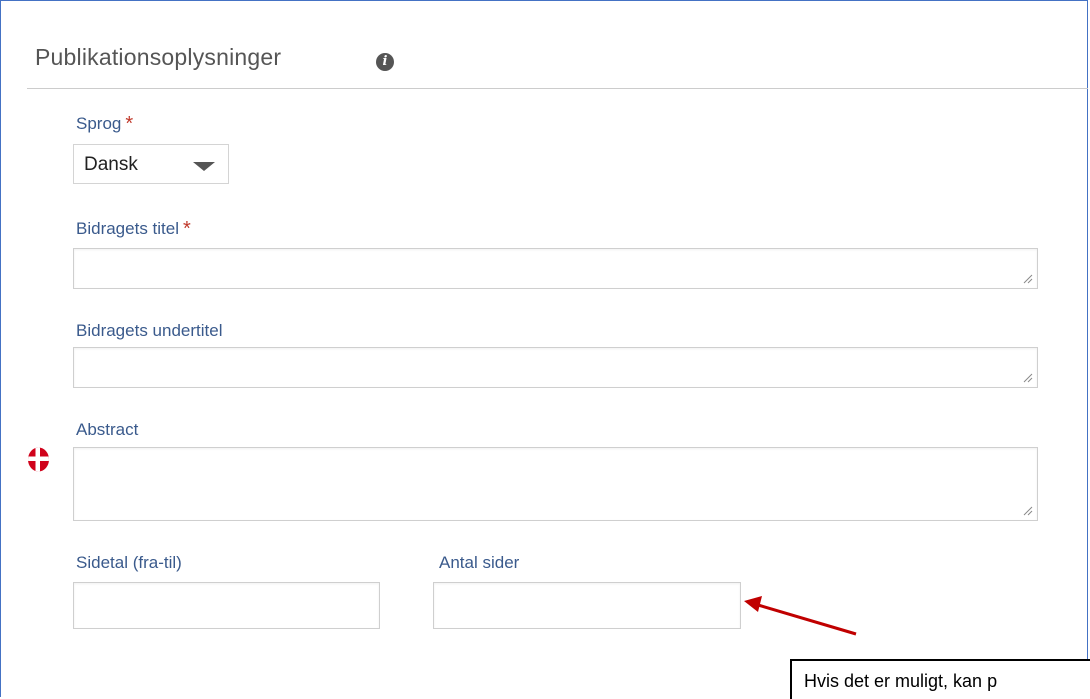 Image resolution: width=1090 pixels, height=699 pixels. I want to click on annotation-arrow, so click(800, 616).